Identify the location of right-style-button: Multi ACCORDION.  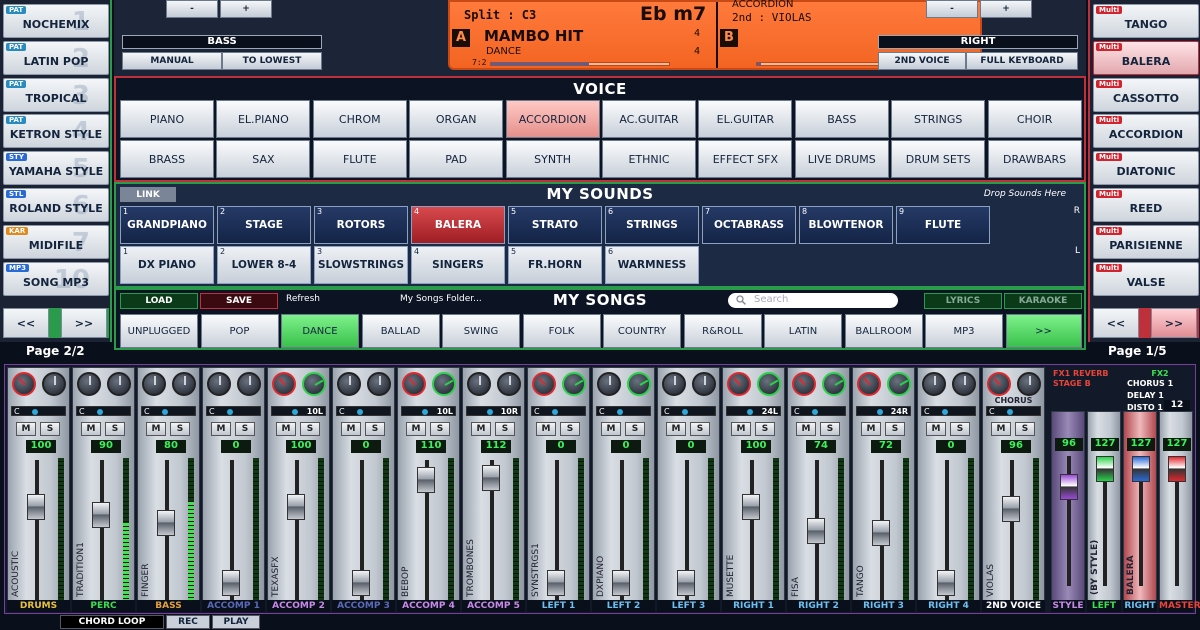
(1146, 131).